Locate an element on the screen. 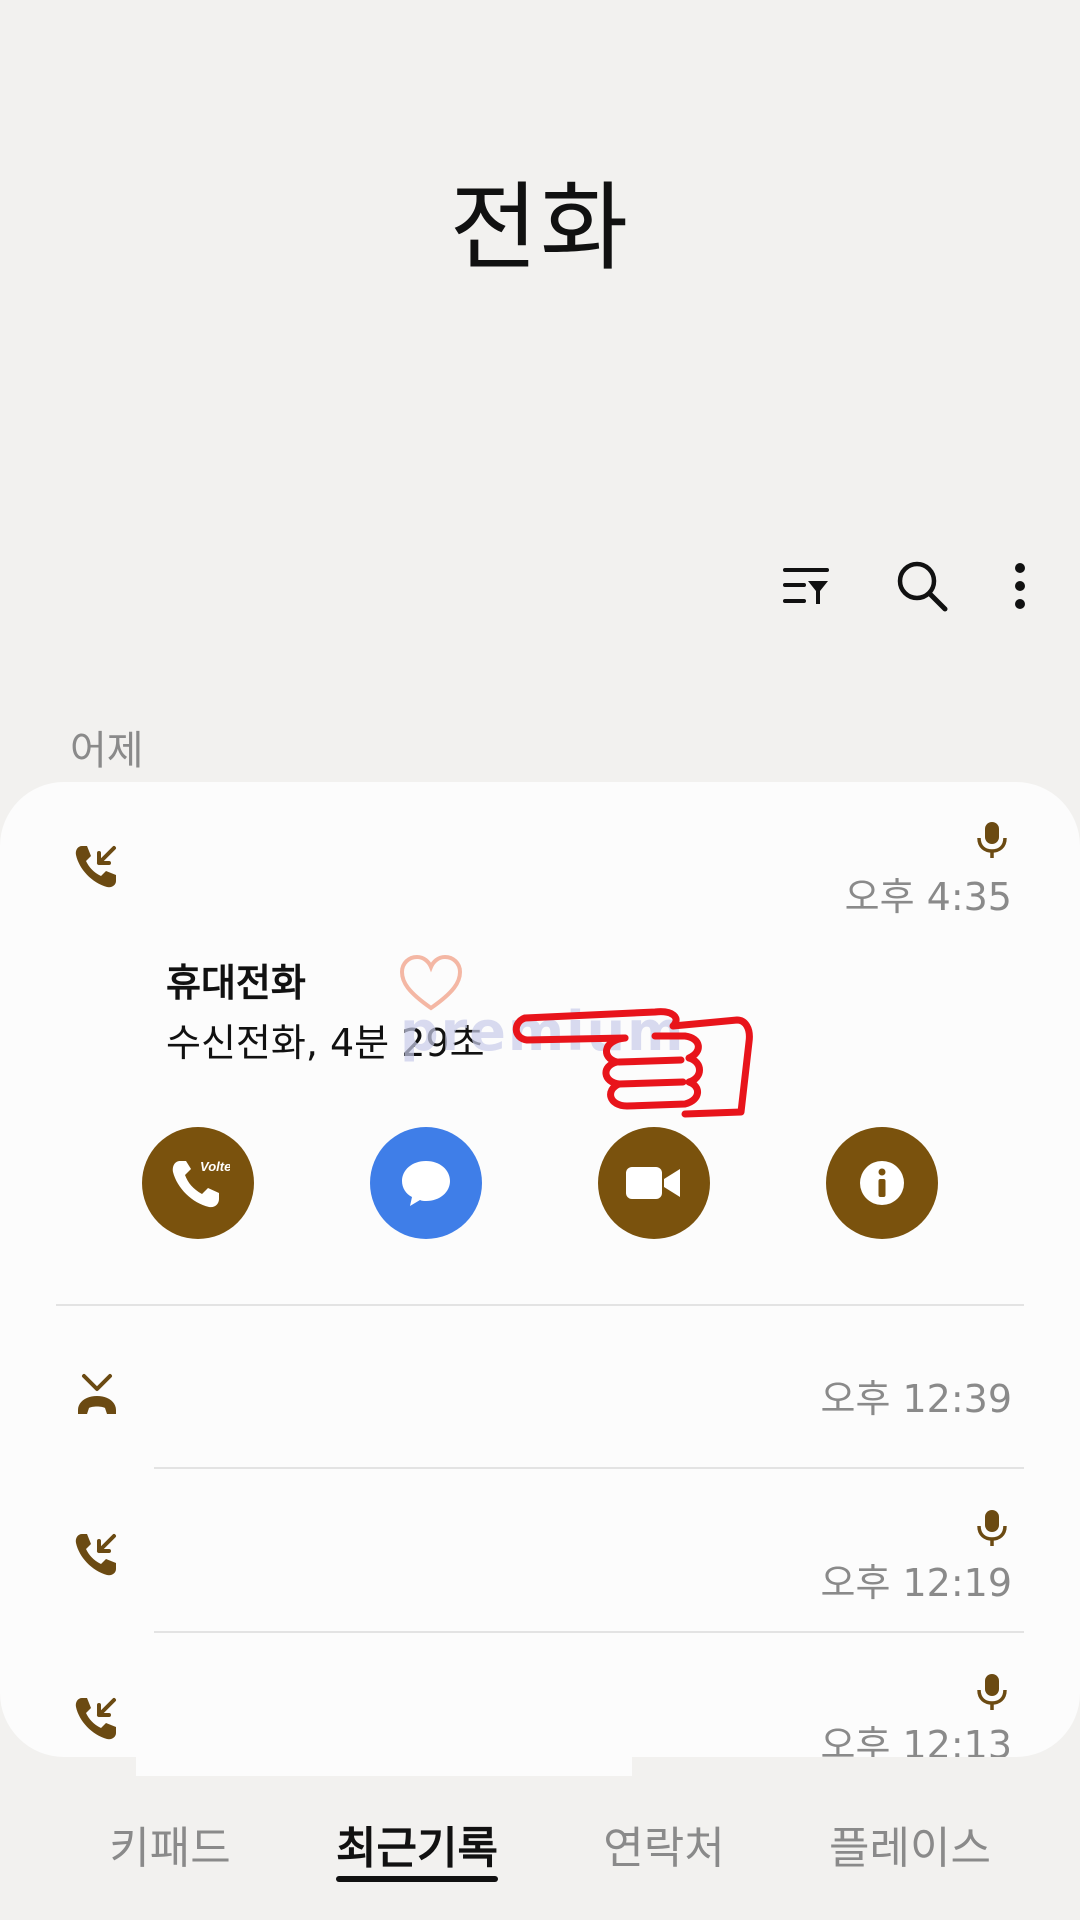 This screenshot has height=1920, width=1080. call-time: 오후 12:13 is located at coordinates (916, 1740).